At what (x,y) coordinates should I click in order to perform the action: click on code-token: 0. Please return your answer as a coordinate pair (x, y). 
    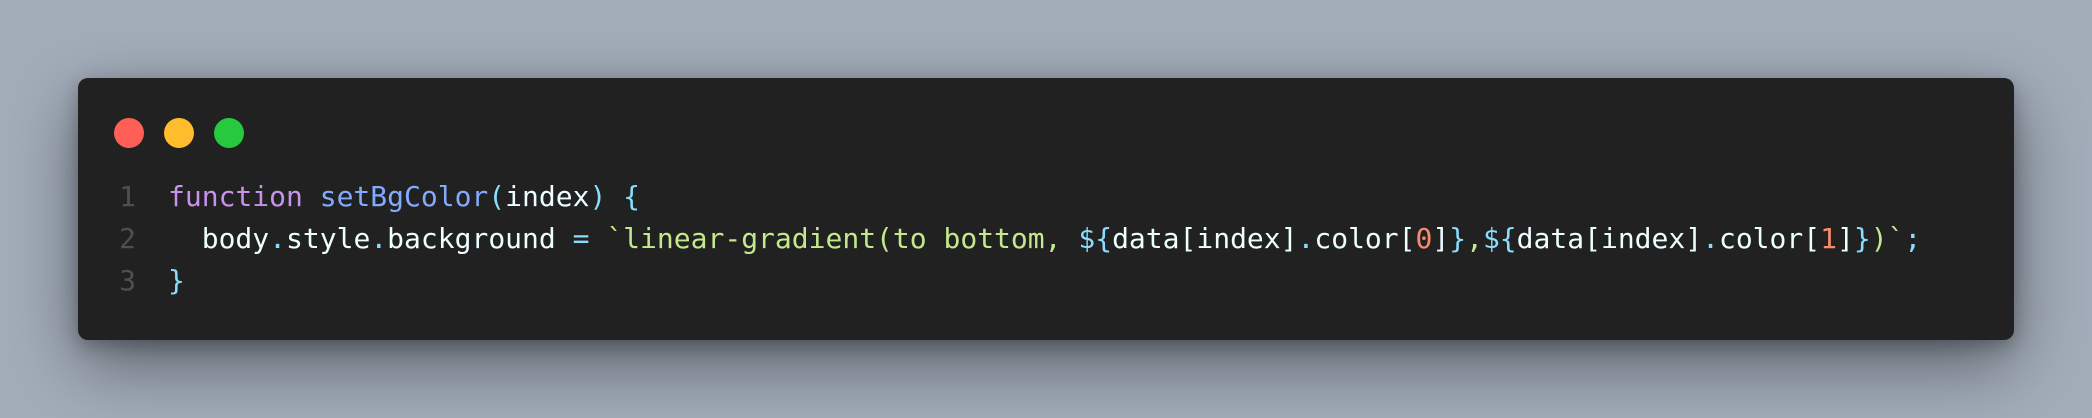
    Looking at the image, I should click on (1424, 238).